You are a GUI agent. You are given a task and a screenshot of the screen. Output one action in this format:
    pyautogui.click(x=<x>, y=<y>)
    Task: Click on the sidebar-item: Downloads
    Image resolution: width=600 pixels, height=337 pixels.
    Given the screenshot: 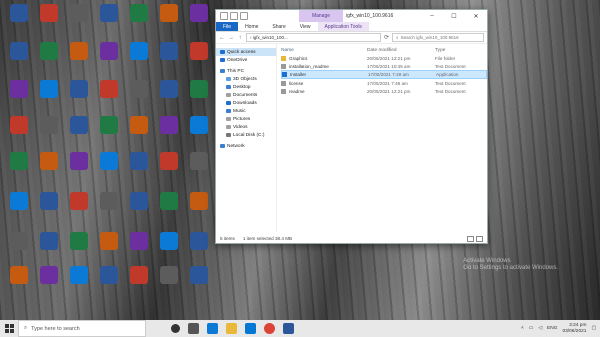 What is the action you would take?
    pyautogui.click(x=246, y=103)
    